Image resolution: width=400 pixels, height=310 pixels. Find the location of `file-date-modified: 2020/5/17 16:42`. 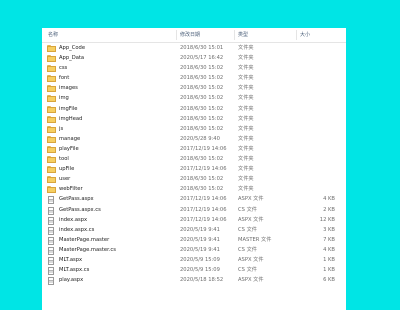

file-date-modified: 2020/5/17 16:42 is located at coordinates (202, 58).